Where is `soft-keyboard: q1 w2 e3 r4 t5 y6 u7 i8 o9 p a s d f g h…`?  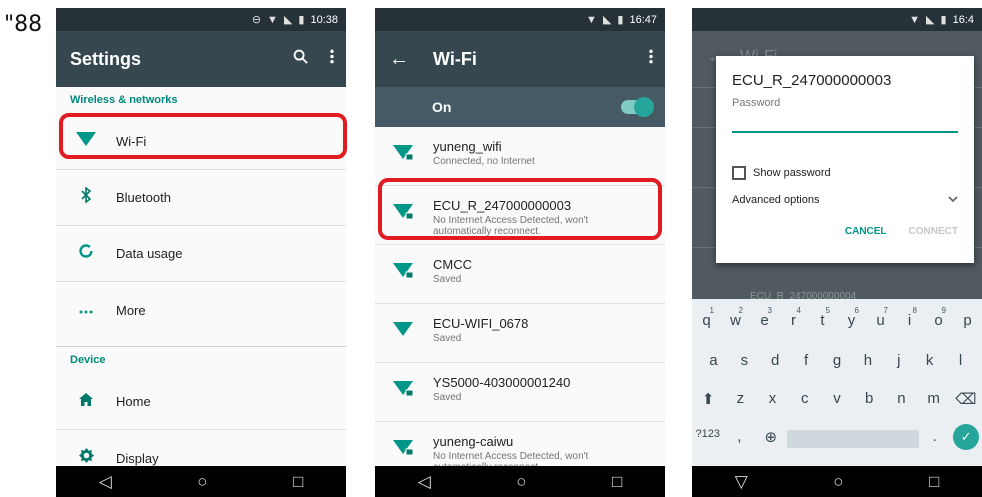
soft-keyboard: q1 w2 e3 r4 t5 y6 u7 i8 o9 p a s d f g h… is located at coordinates (837, 382).